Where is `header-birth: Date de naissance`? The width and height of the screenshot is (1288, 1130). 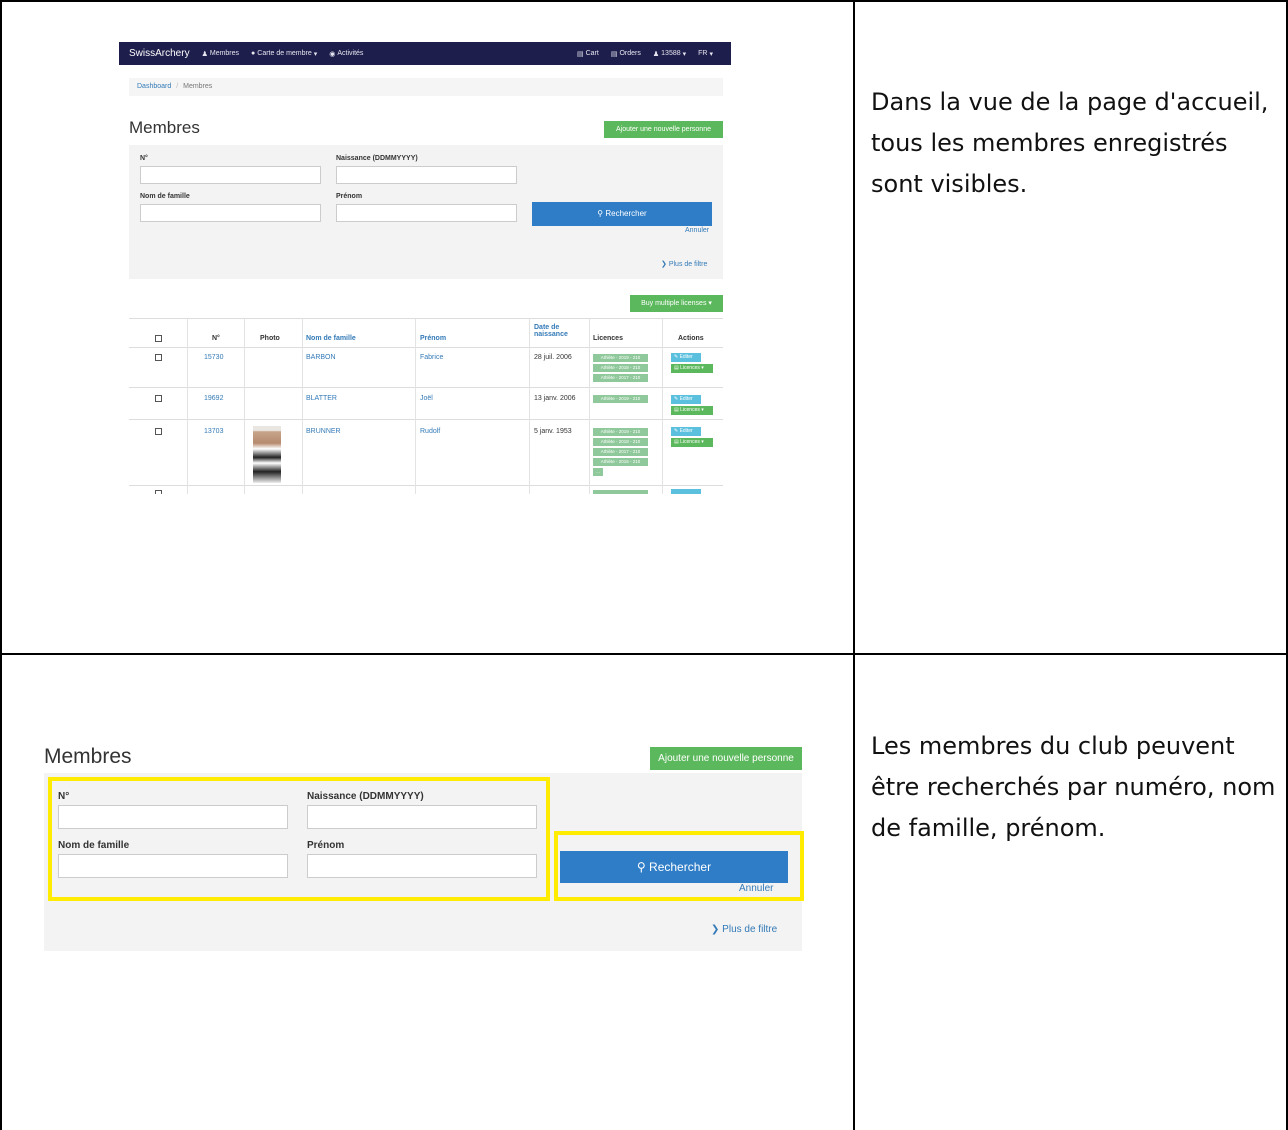
header-birth: Date de naissance is located at coordinates (551, 331).